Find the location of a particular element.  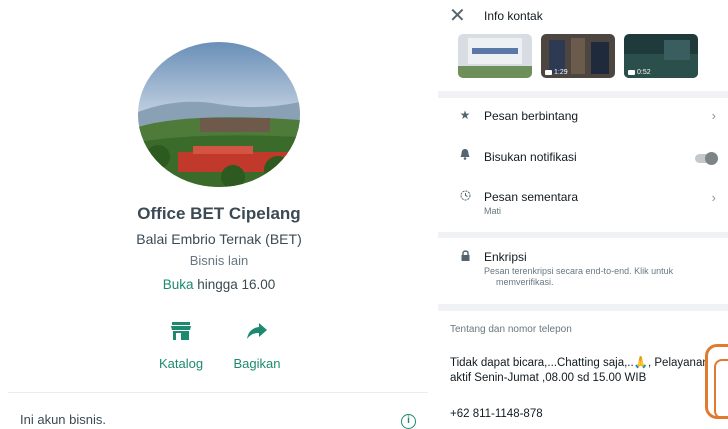

video-duration: 0:52 is located at coordinates (639, 72).